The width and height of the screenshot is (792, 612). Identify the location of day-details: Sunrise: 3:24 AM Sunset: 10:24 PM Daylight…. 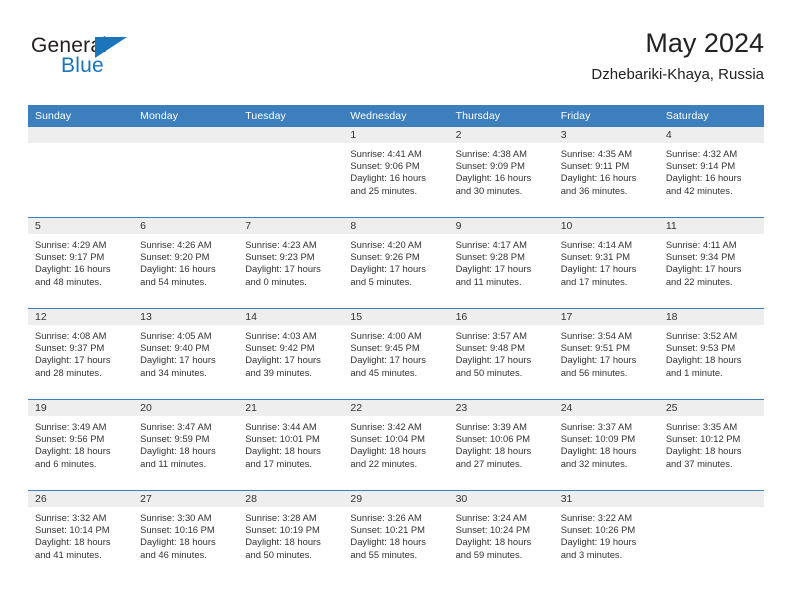
(501, 534).